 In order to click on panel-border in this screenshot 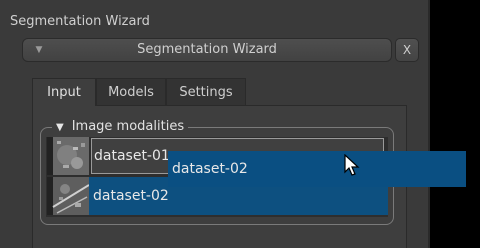, I will do `click(429, 124)`.